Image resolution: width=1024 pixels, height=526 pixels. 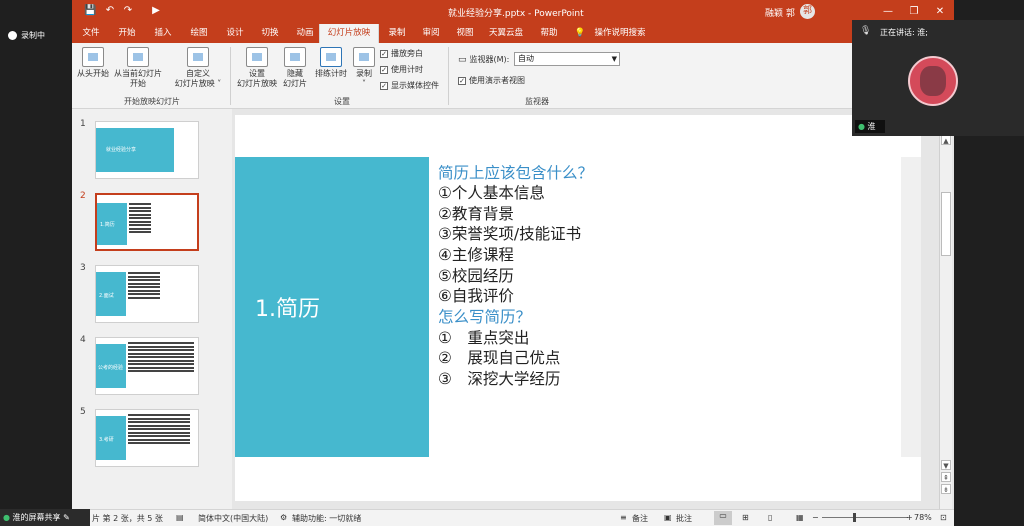 What do you see at coordinates (476, 214) in the screenshot?
I see `list-item: ②教育背景` at bounding box center [476, 214].